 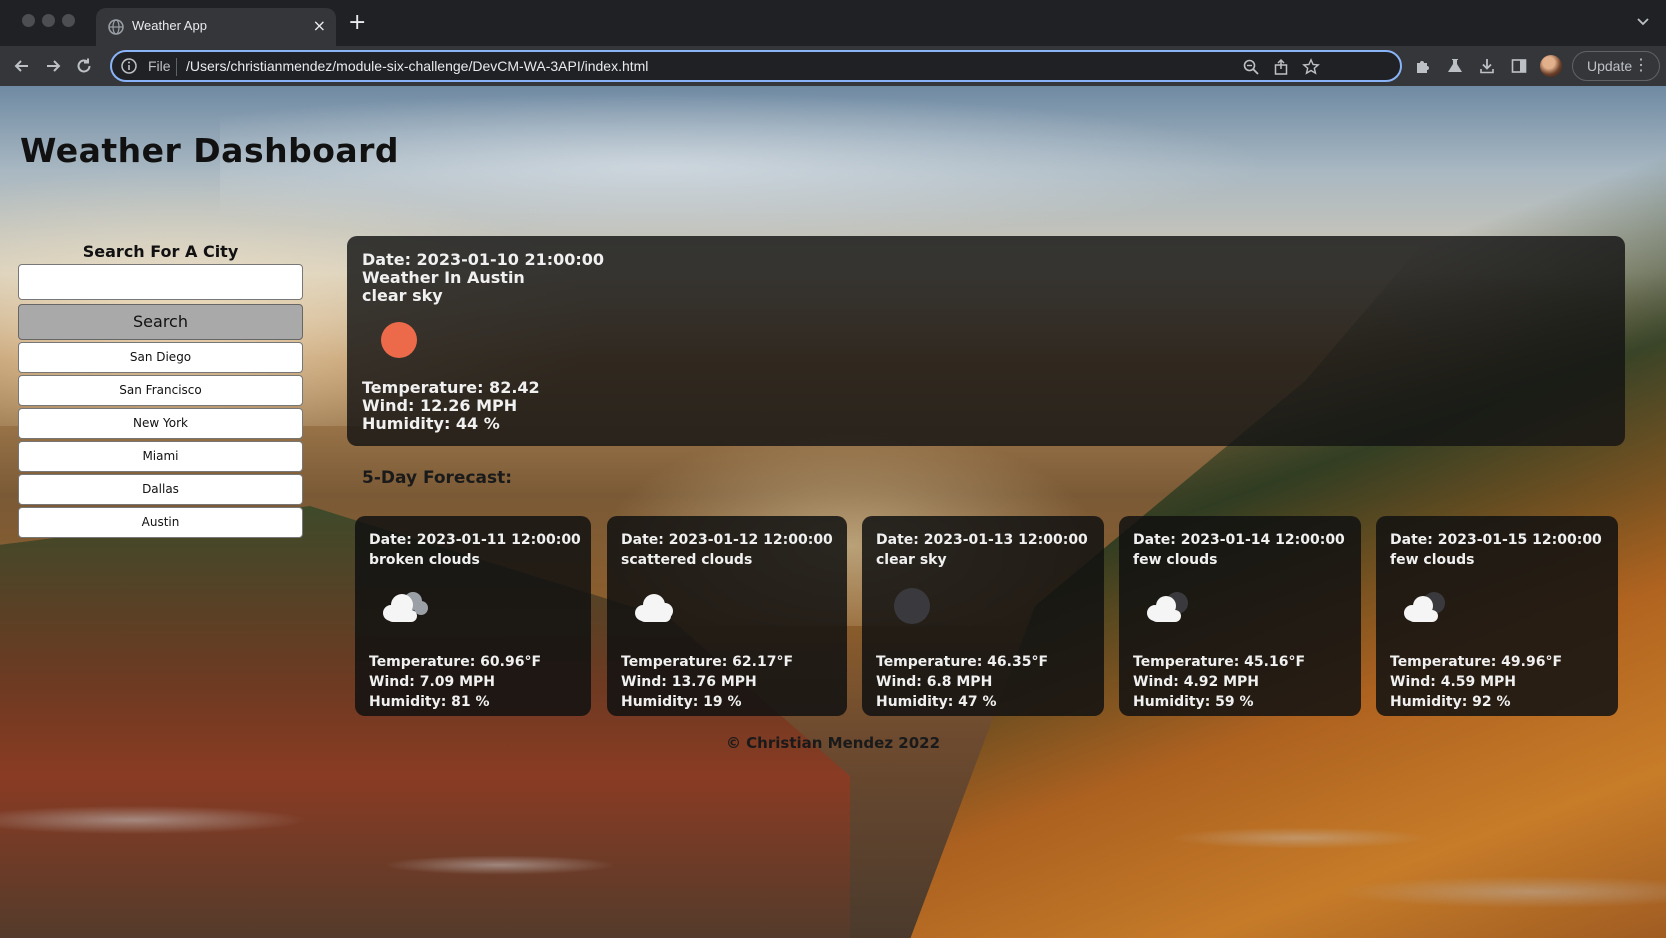 What do you see at coordinates (402, 295) in the screenshot?
I see `current-description: clear sky` at bounding box center [402, 295].